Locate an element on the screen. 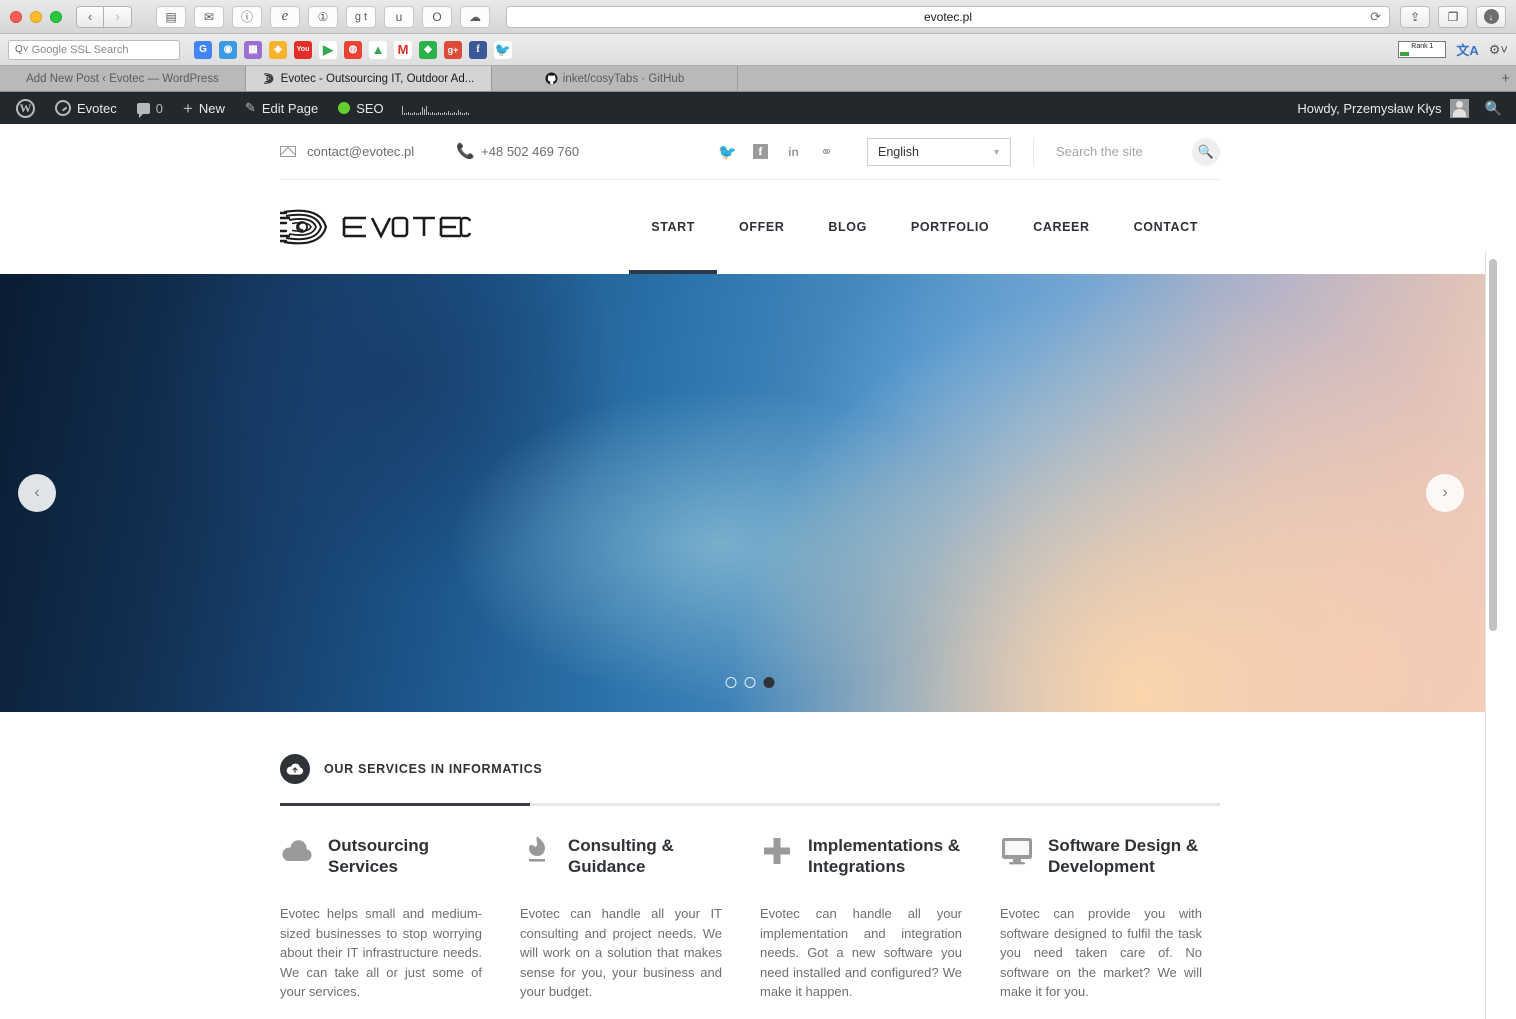  play-store-bookmark-icon: ▶ is located at coordinates (328, 49).